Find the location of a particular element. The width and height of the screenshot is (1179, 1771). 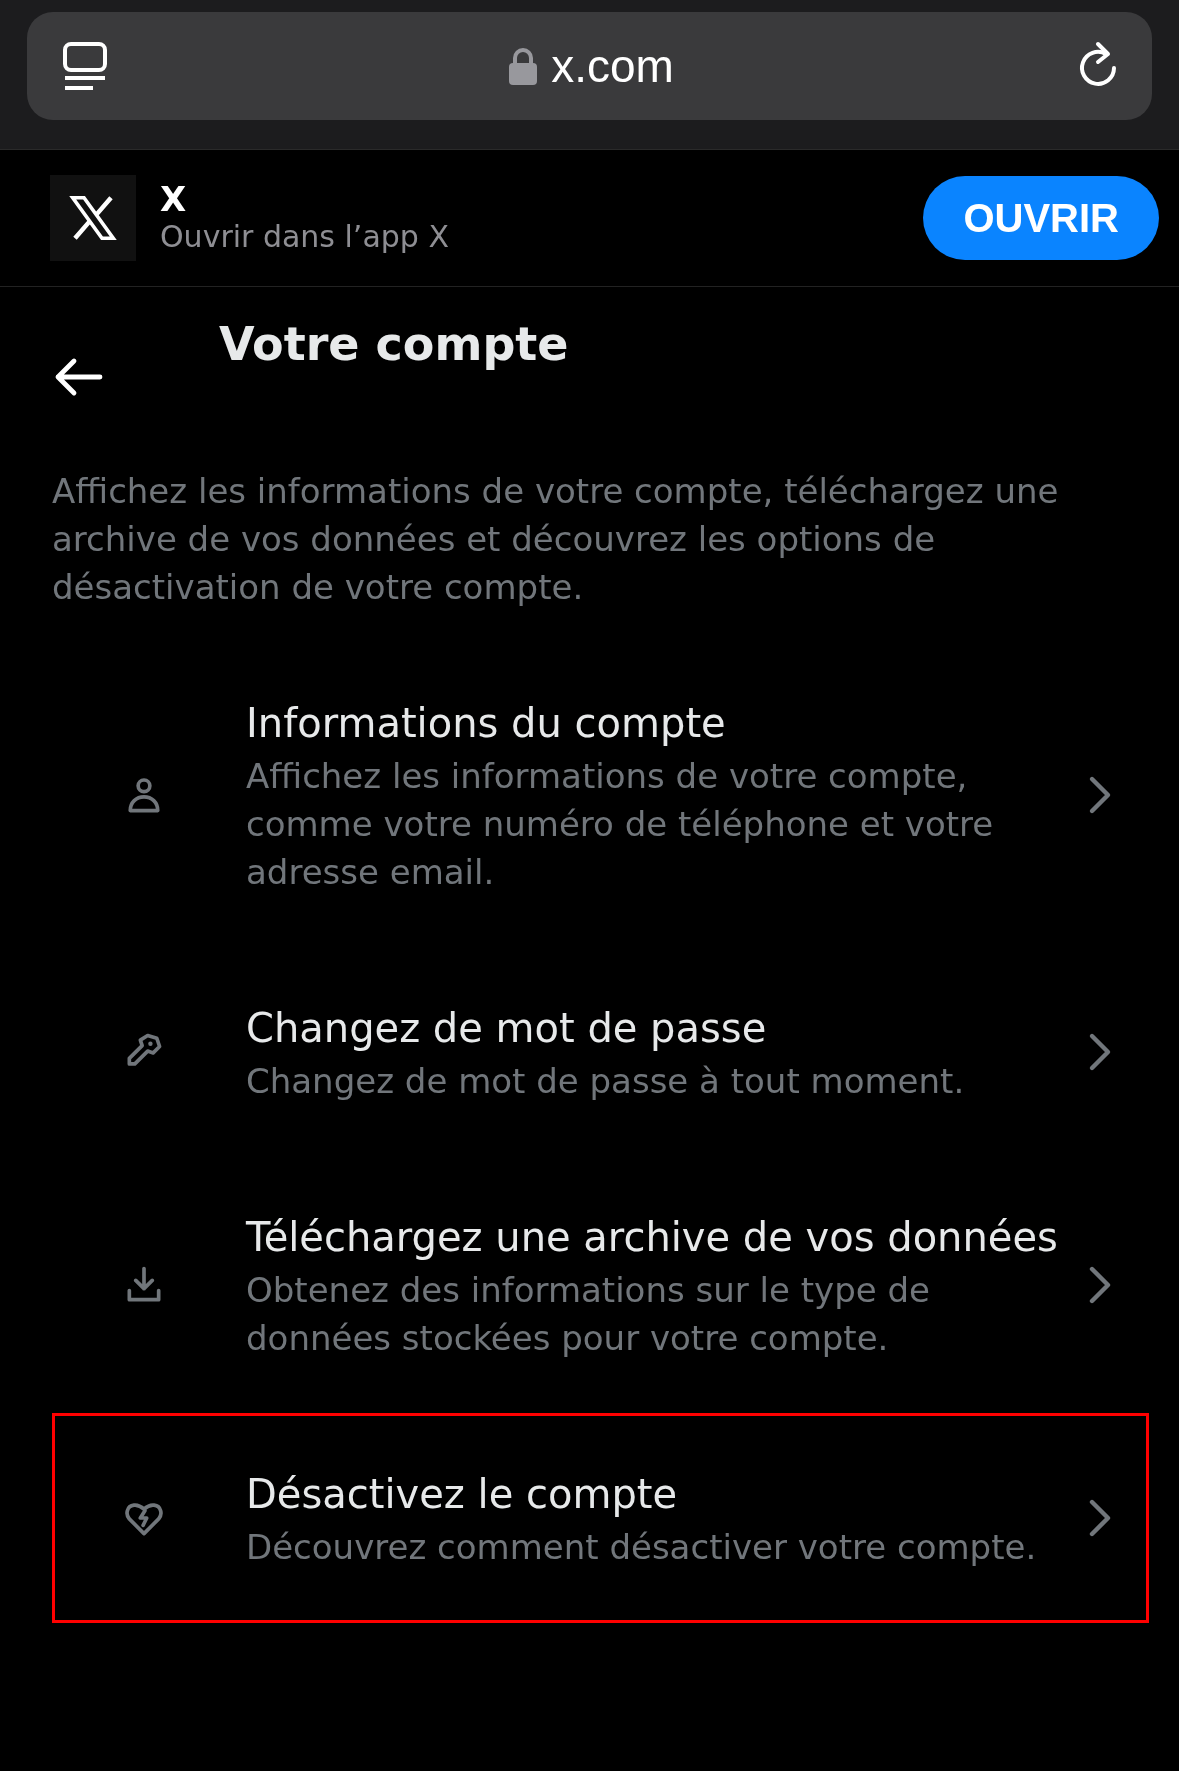

page-description: Affichez les informations de votre compte, téléchargez une archive de vos données et découvrez les options de désactivation de votre compte. is located at coordinates (556, 539).